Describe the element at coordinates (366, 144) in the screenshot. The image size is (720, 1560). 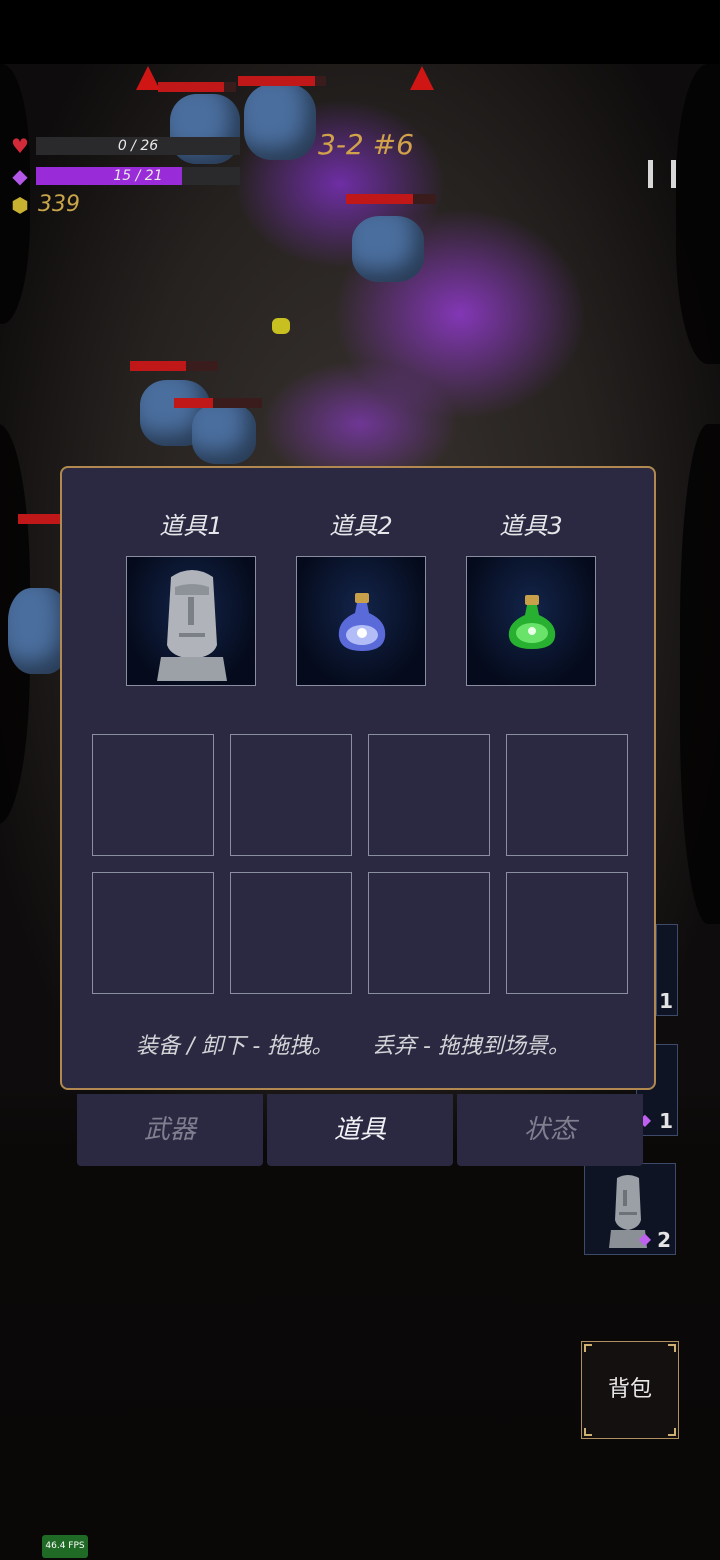
I see `level-indicator: 3-2 #6` at that location.